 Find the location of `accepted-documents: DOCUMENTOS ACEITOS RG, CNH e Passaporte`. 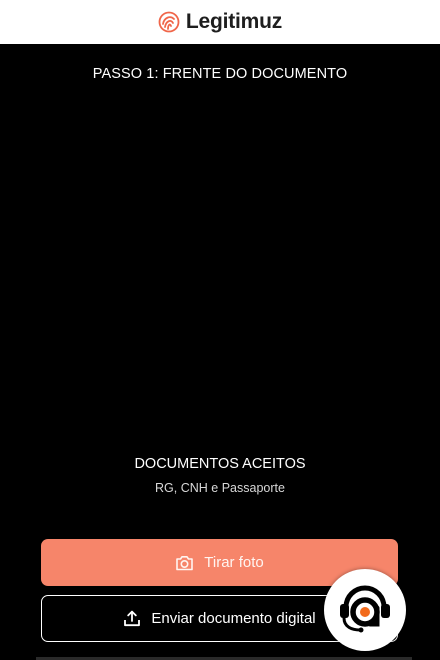

accepted-documents: DOCUMENTOS ACEITOS RG, CNH e Passaporte is located at coordinates (220, 475).